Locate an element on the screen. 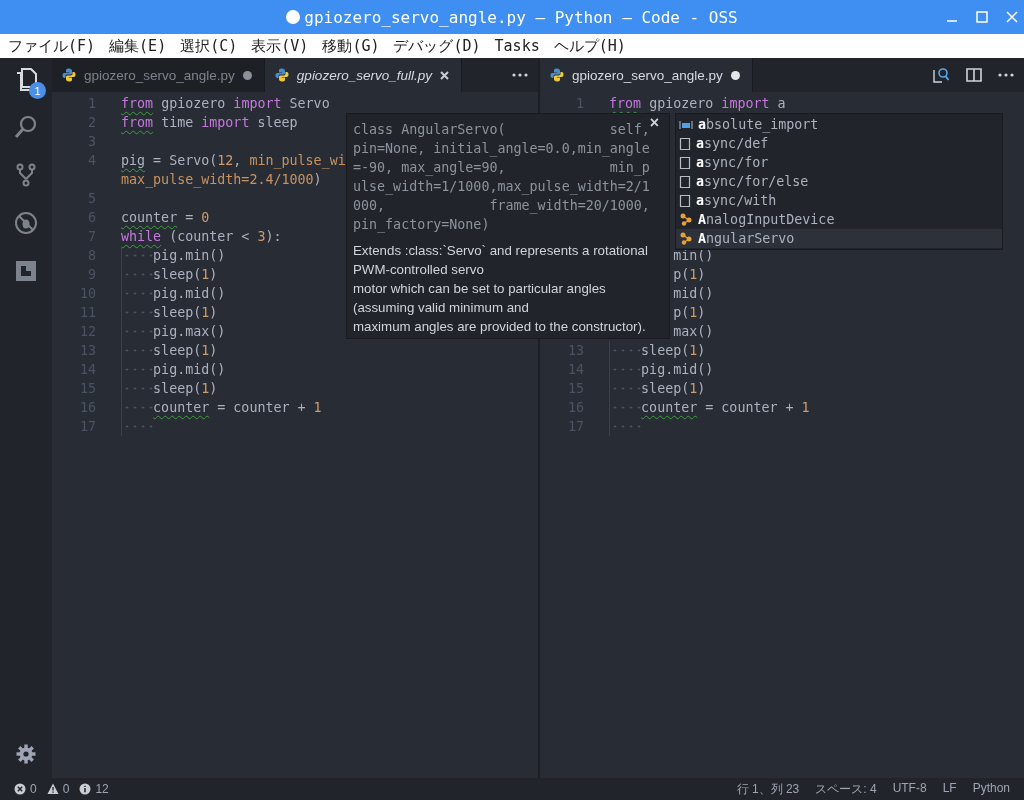  signature-line: pin=None, initial_angle=0.0,min_angle is located at coordinates (501, 149).